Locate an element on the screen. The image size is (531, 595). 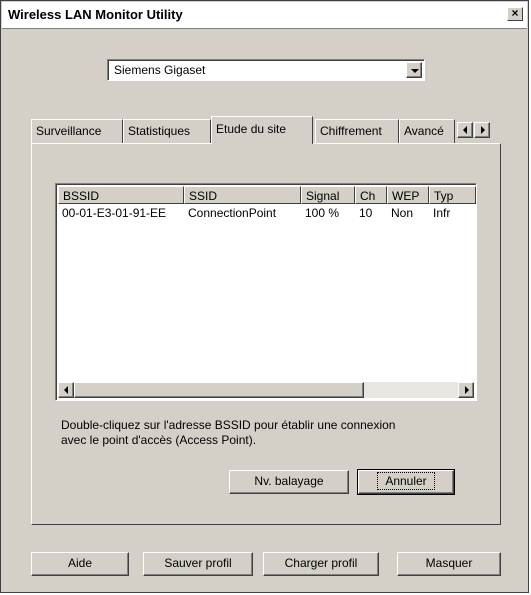
tab-avance: Avancé is located at coordinates (427, 131).